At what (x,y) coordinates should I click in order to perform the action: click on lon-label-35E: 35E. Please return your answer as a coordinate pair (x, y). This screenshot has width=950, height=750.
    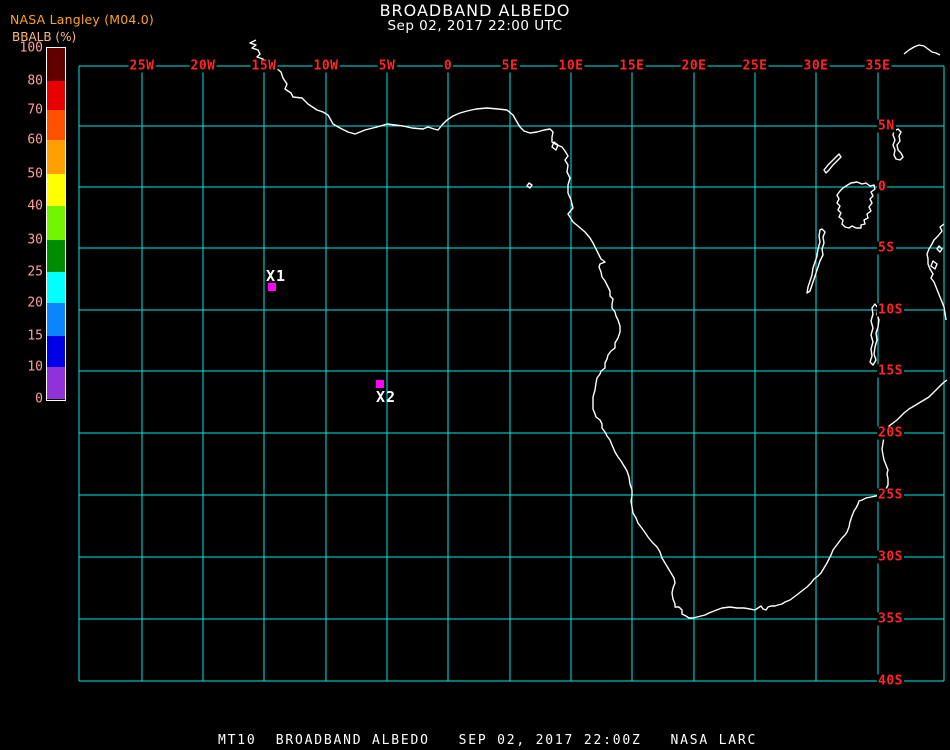
    Looking at the image, I should click on (878, 66).